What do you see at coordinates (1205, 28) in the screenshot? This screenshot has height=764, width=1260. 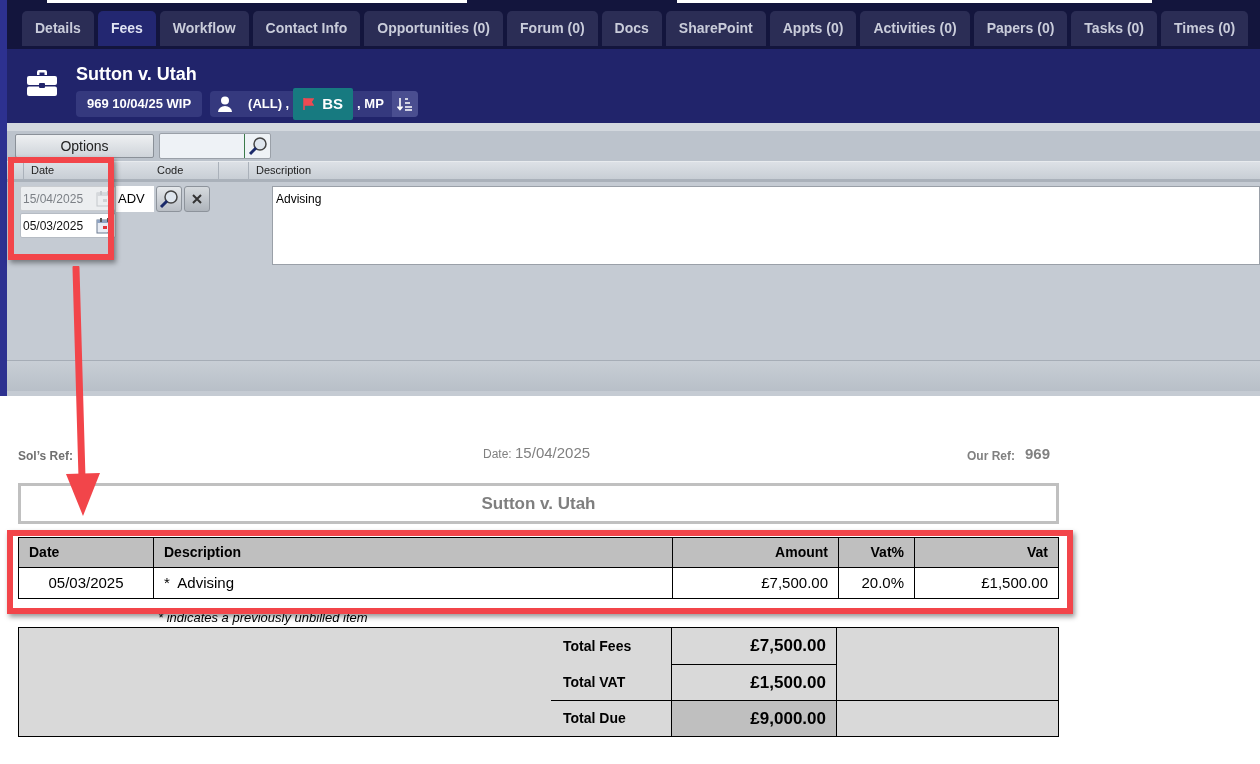 I see `tab: Times (0)` at bounding box center [1205, 28].